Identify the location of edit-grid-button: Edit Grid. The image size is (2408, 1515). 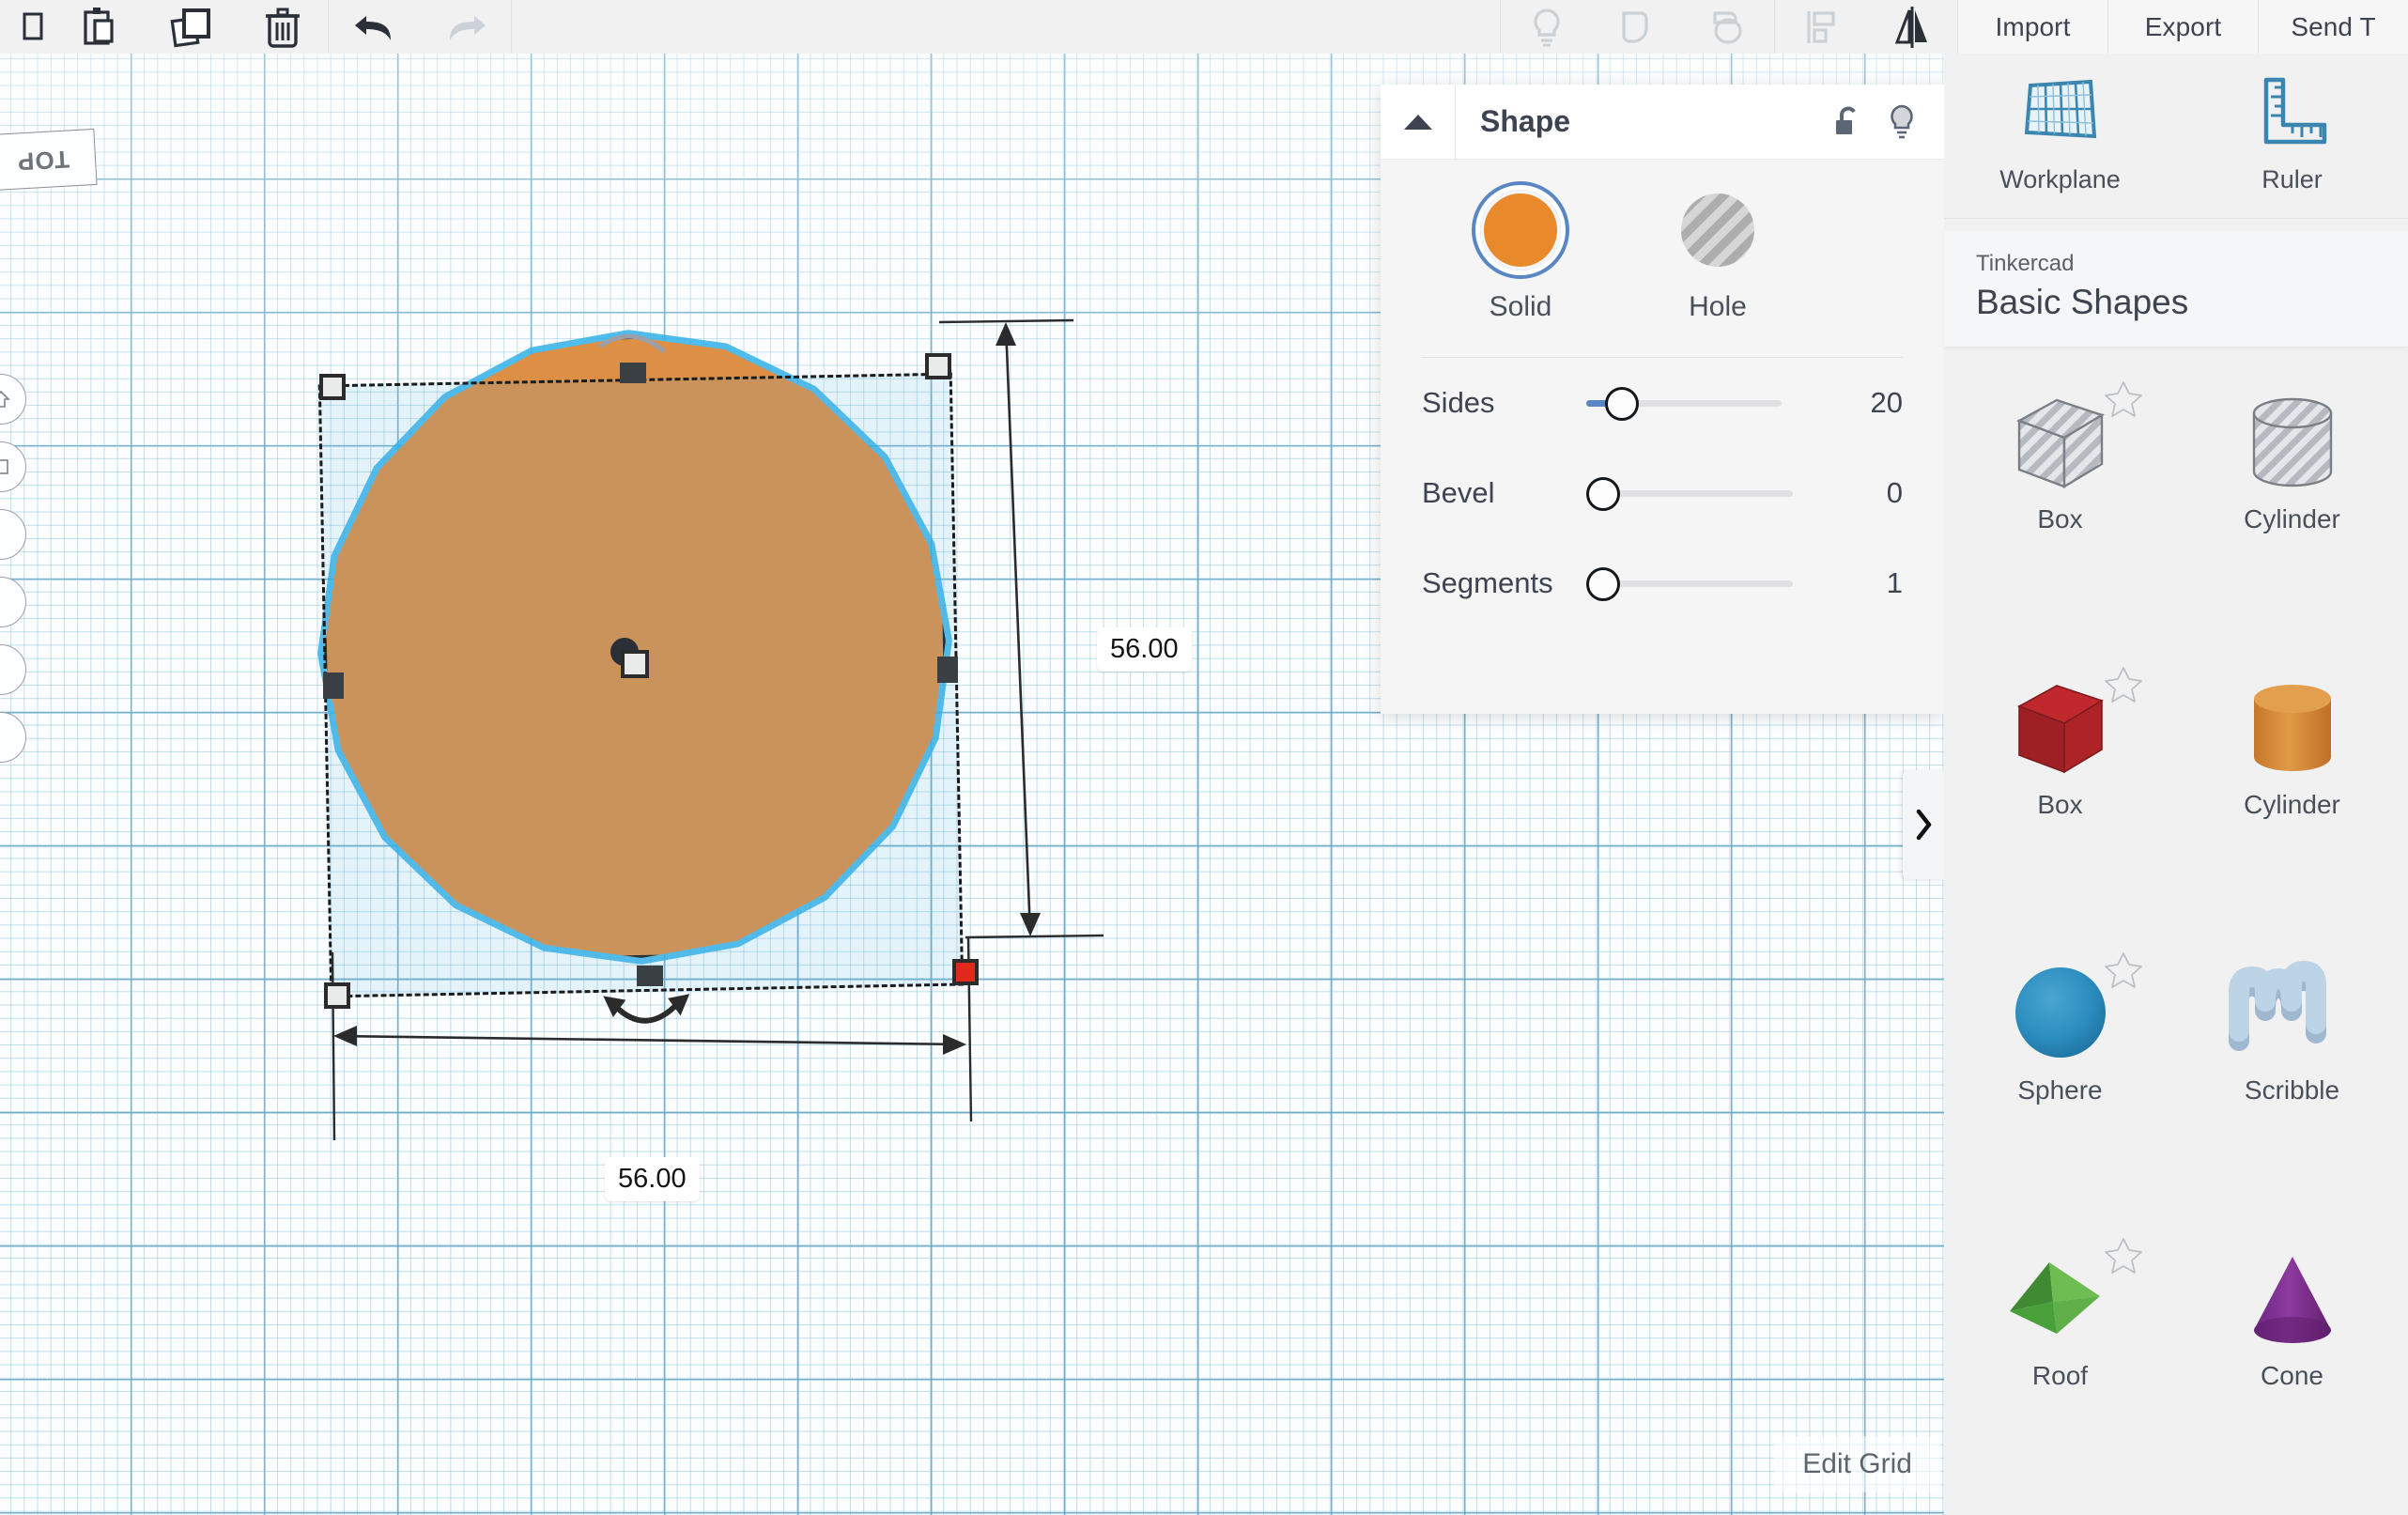
(1857, 1464).